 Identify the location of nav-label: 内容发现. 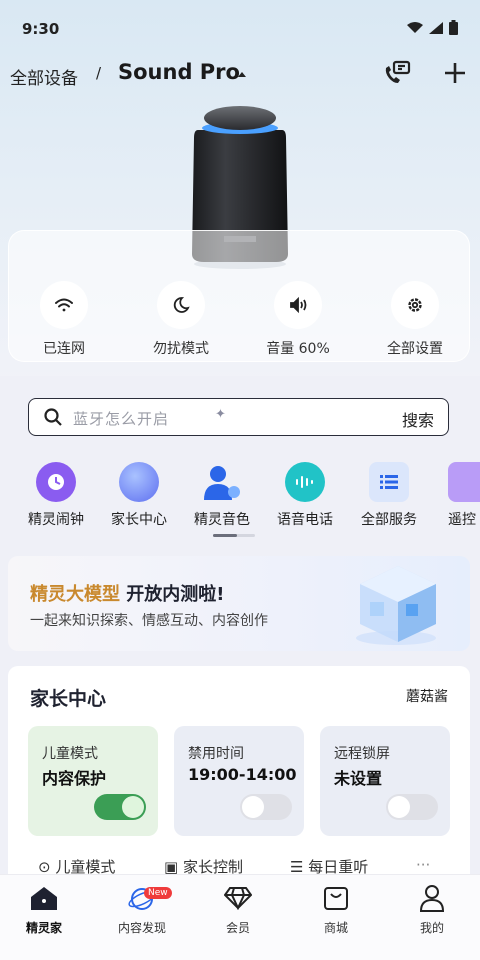
(141, 928).